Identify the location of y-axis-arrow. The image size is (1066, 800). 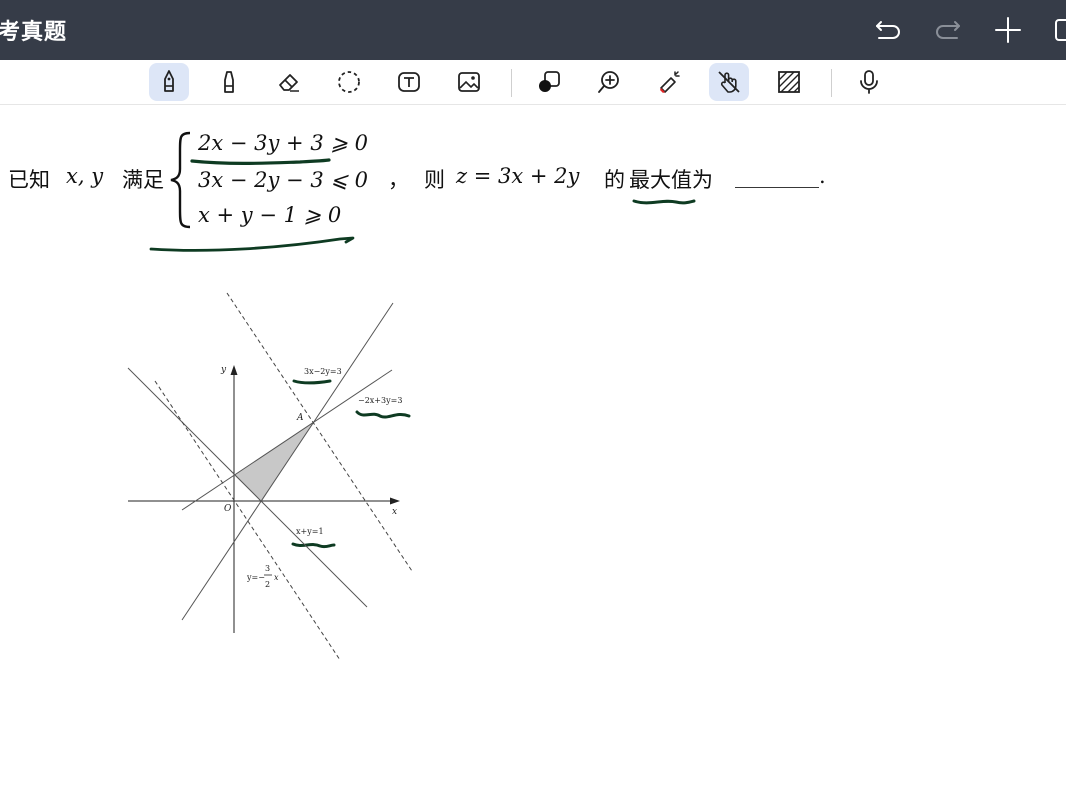
(234, 370).